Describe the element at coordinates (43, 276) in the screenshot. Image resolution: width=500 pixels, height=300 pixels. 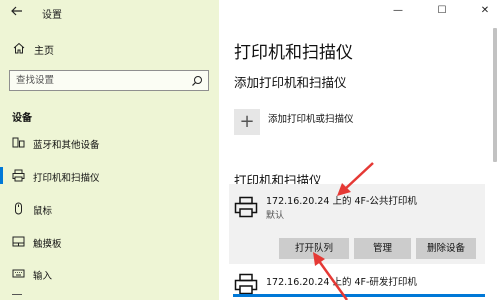
I see `sidebar-item-label: 输入` at that location.